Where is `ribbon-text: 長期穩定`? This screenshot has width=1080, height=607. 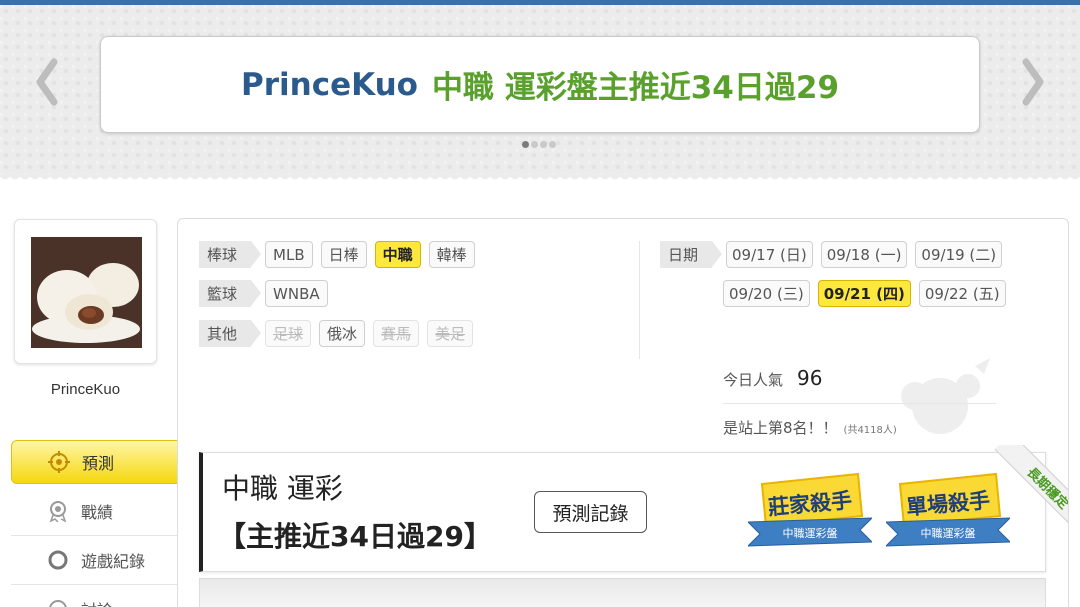
ribbon-text: 長期穩定 is located at coordinates (1031, 491).